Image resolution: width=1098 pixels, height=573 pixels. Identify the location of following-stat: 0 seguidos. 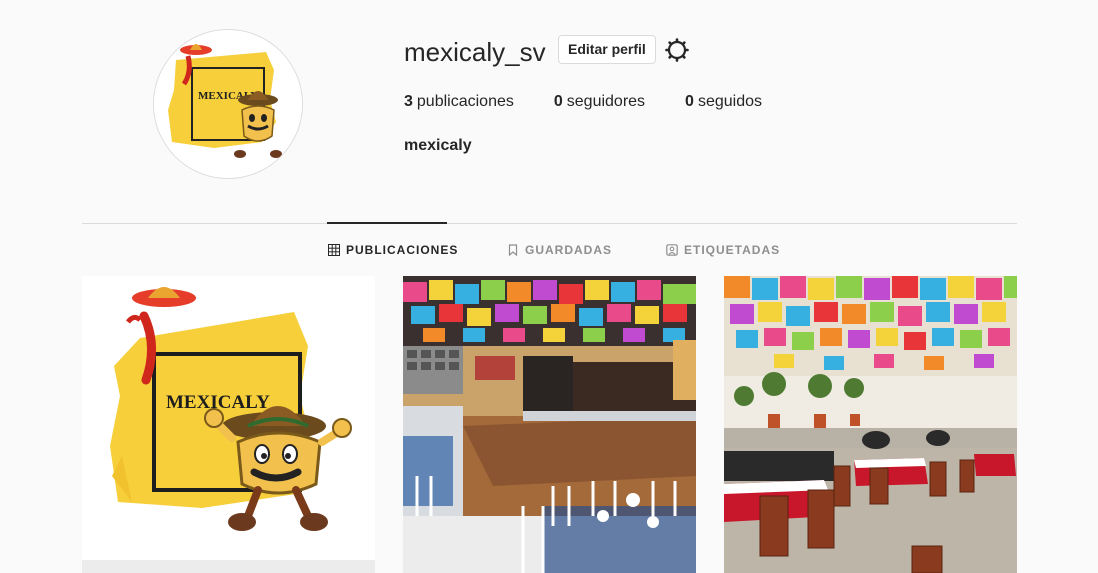
(723, 102).